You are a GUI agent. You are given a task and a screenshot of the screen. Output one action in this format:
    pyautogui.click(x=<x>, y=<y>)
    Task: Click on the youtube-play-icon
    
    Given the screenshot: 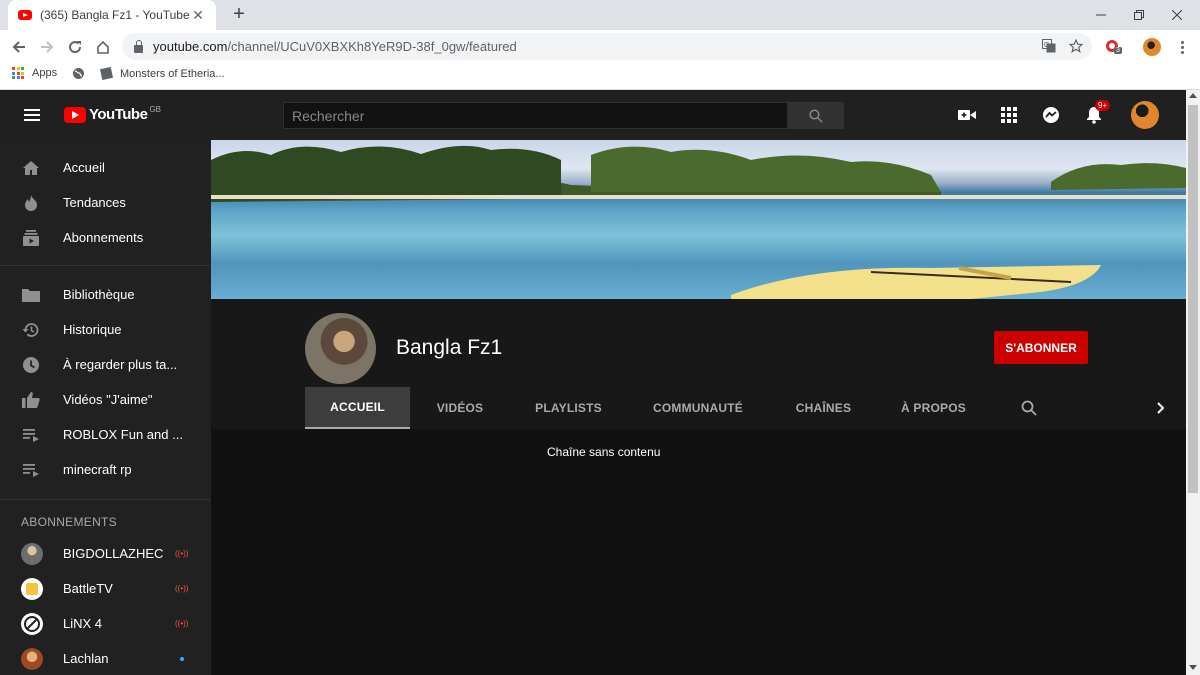 What is the action you would take?
    pyautogui.click(x=75, y=114)
    